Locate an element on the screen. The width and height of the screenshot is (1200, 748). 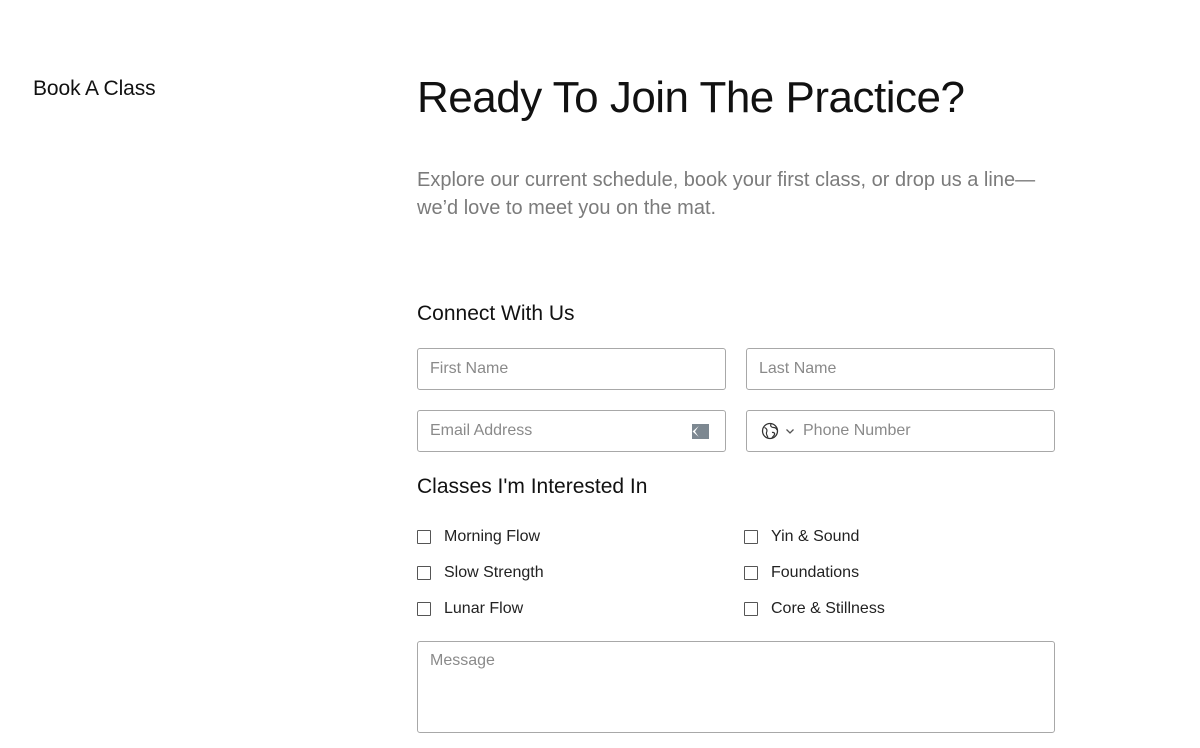
checkbox-foundations: Foundations is located at coordinates (801, 573).